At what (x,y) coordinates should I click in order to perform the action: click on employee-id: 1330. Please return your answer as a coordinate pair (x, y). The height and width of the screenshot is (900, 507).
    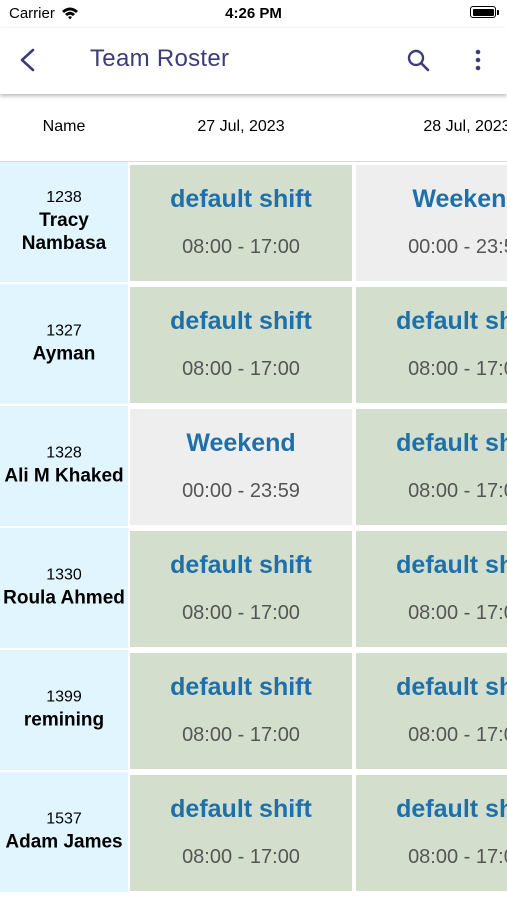
    Looking at the image, I should click on (64, 575).